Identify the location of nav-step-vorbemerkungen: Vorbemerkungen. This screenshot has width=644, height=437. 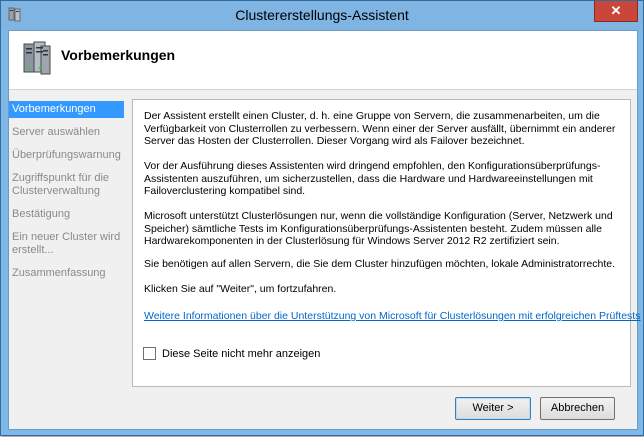
(66, 109).